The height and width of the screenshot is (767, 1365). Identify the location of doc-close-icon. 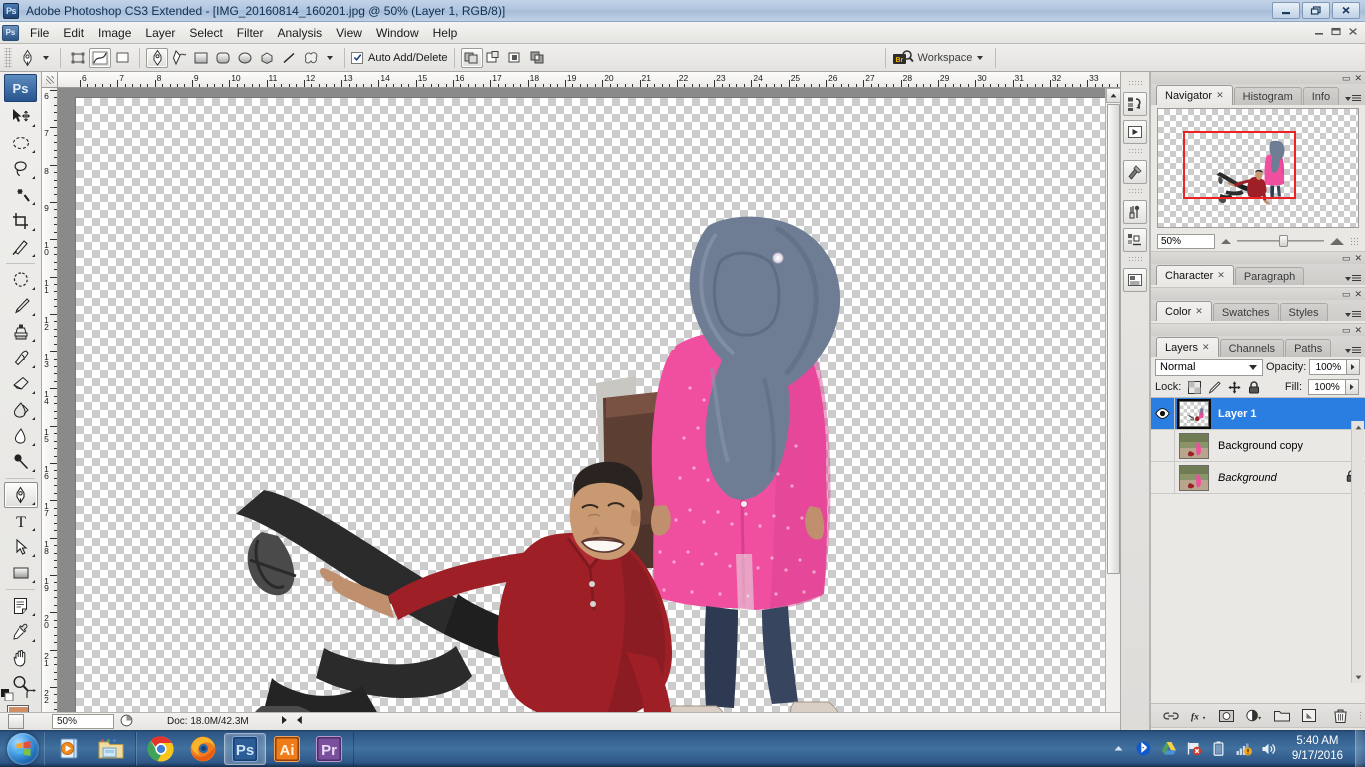
(1353, 33).